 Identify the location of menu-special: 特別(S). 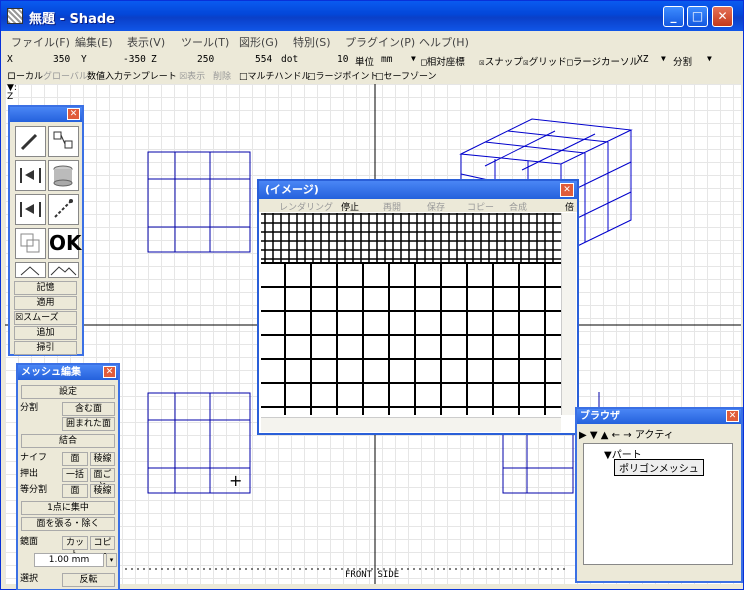
(312, 42).